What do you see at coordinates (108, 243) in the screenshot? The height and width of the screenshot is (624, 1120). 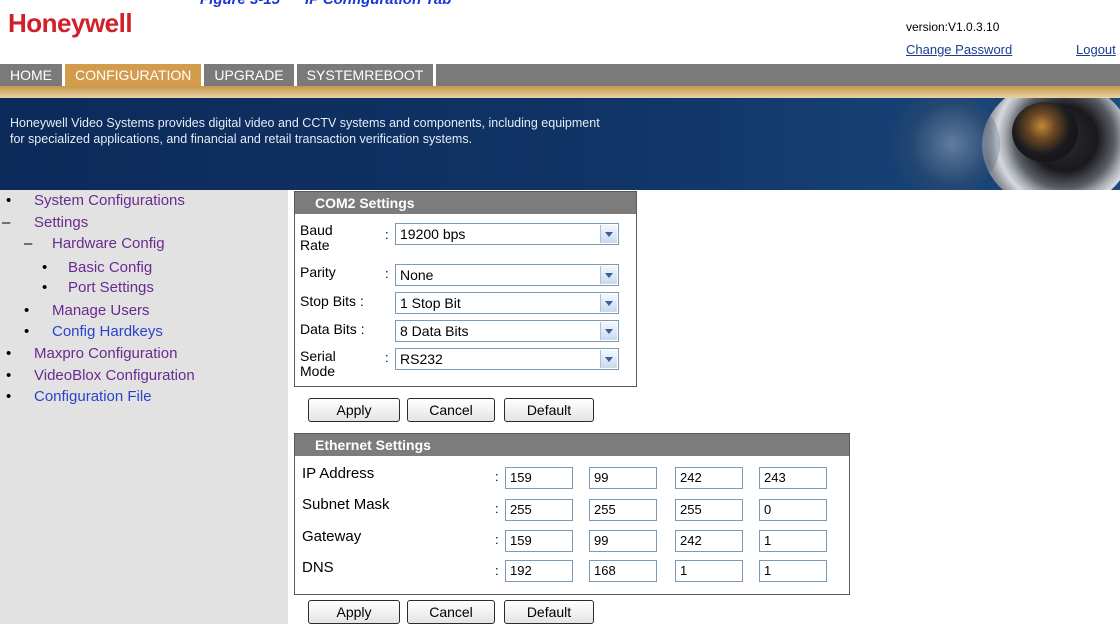 I see `tree-label: Hardware Config` at bounding box center [108, 243].